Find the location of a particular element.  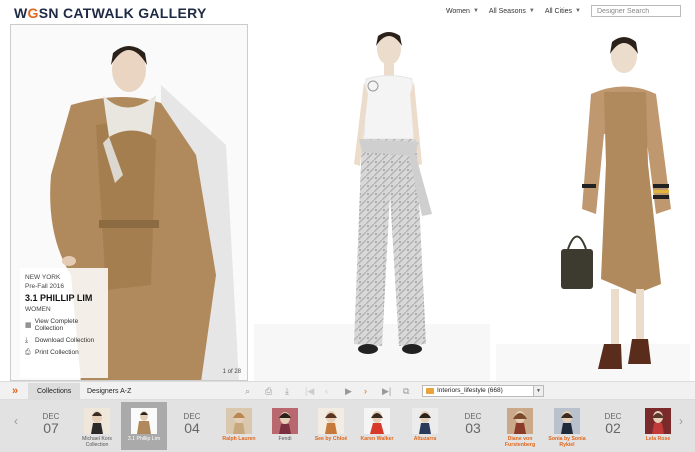

gender-label: WOMEN is located at coordinates (38, 309).